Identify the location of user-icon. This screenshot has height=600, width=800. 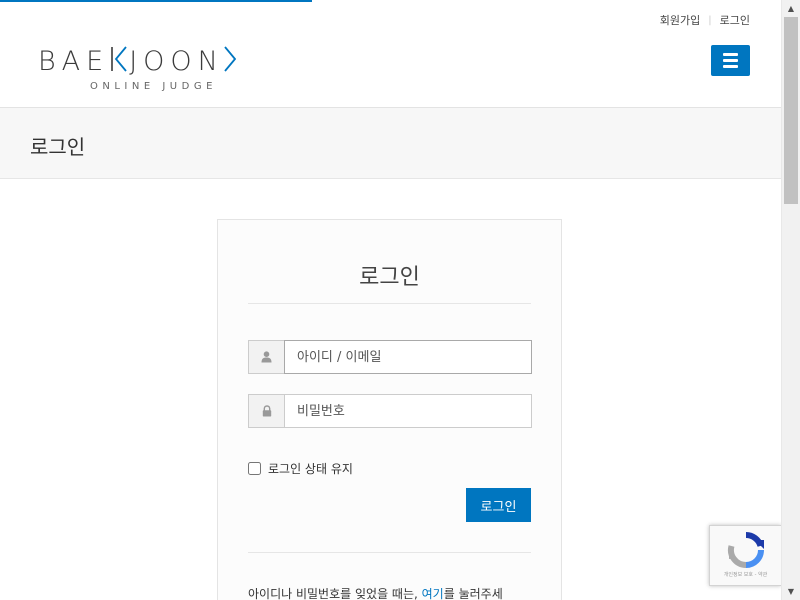
(266, 357).